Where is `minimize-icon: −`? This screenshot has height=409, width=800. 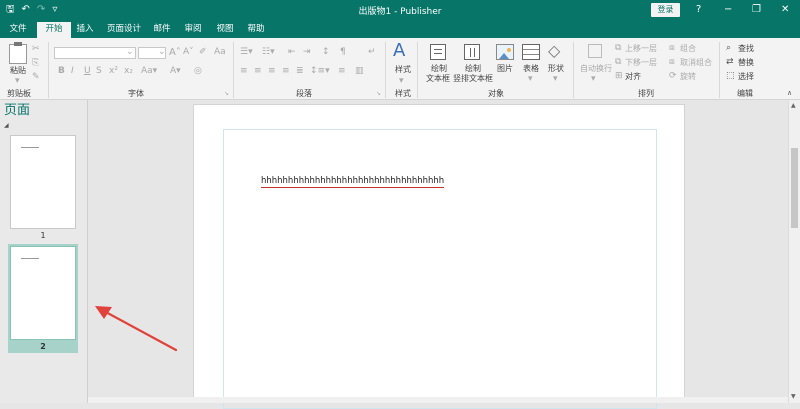 minimize-icon: − is located at coordinates (728, 10).